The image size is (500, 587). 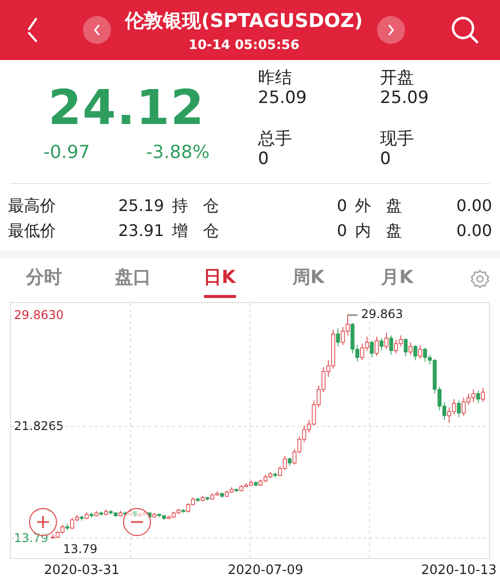 What do you see at coordinates (32, 30) in the screenshot?
I see `back-icon` at bounding box center [32, 30].